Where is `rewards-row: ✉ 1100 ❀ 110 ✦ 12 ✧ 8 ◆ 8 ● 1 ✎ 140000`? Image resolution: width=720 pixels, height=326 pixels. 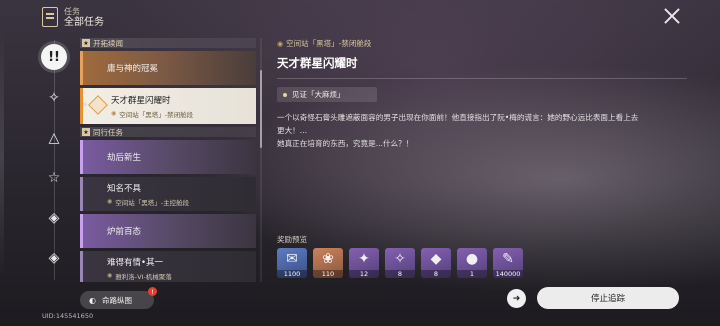
rewards-row: ✉ 1100 ❀ 110 ✦ 12 ✧ 8 ◆ 8 ● 1 ✎ 140000 is located at coordinates (400, 263).